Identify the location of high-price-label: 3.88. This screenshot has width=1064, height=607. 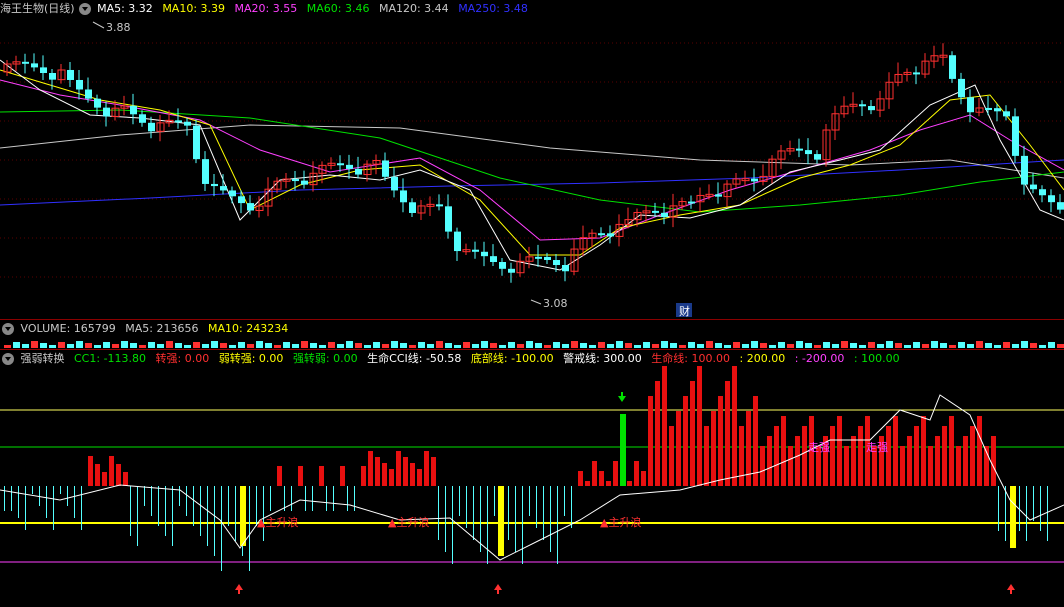
(118, 27).